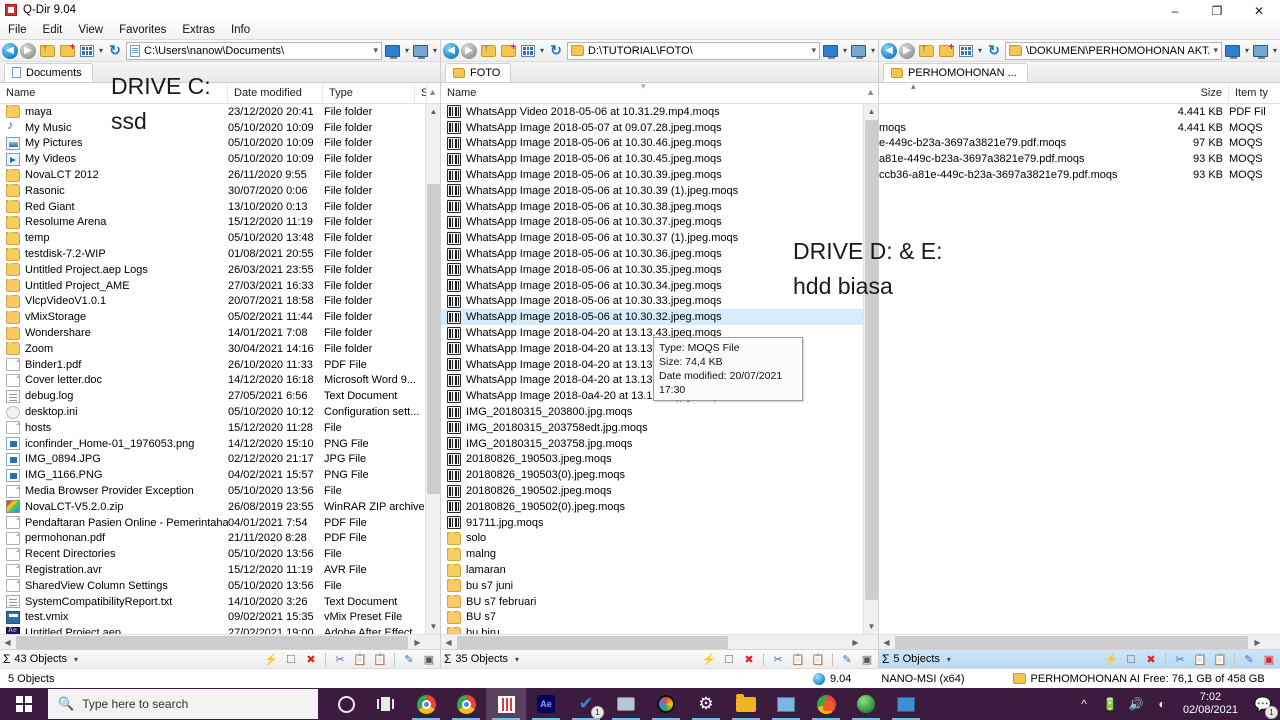 The image size is (1280, 720). I want to click on scroll-up-icon-1: ▲, so click(433, 111).